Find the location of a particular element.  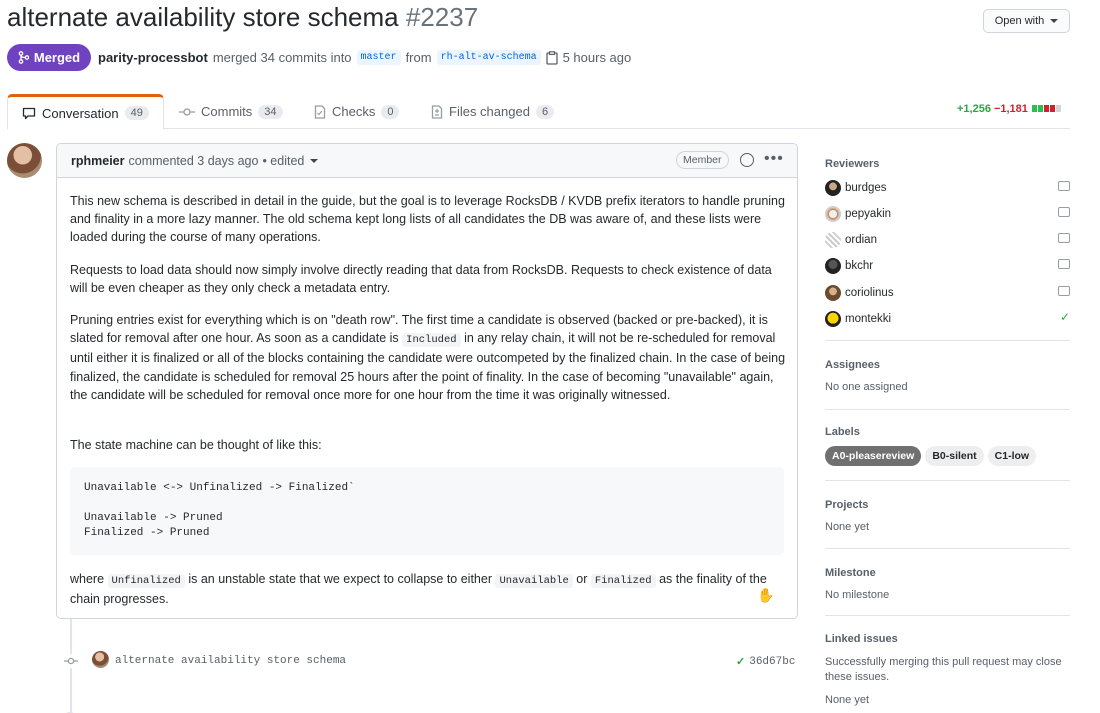

comment-time: commented 3 days ago is located at coordinates (194, 161).